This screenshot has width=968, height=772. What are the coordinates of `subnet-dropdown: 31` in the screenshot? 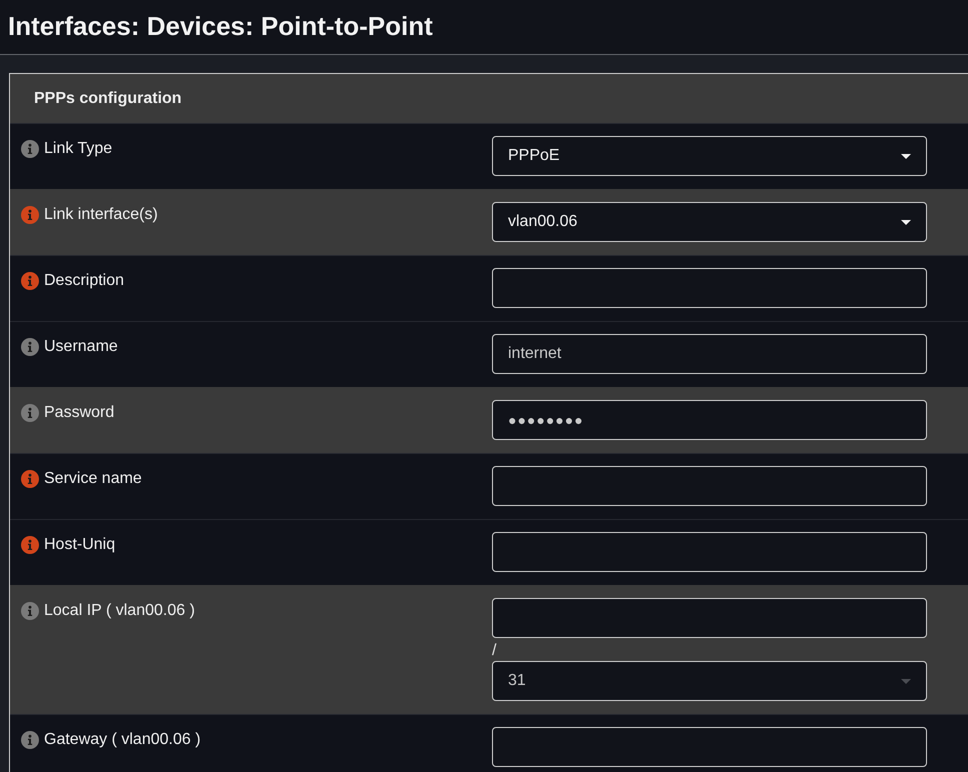 It's located at (709, 681).